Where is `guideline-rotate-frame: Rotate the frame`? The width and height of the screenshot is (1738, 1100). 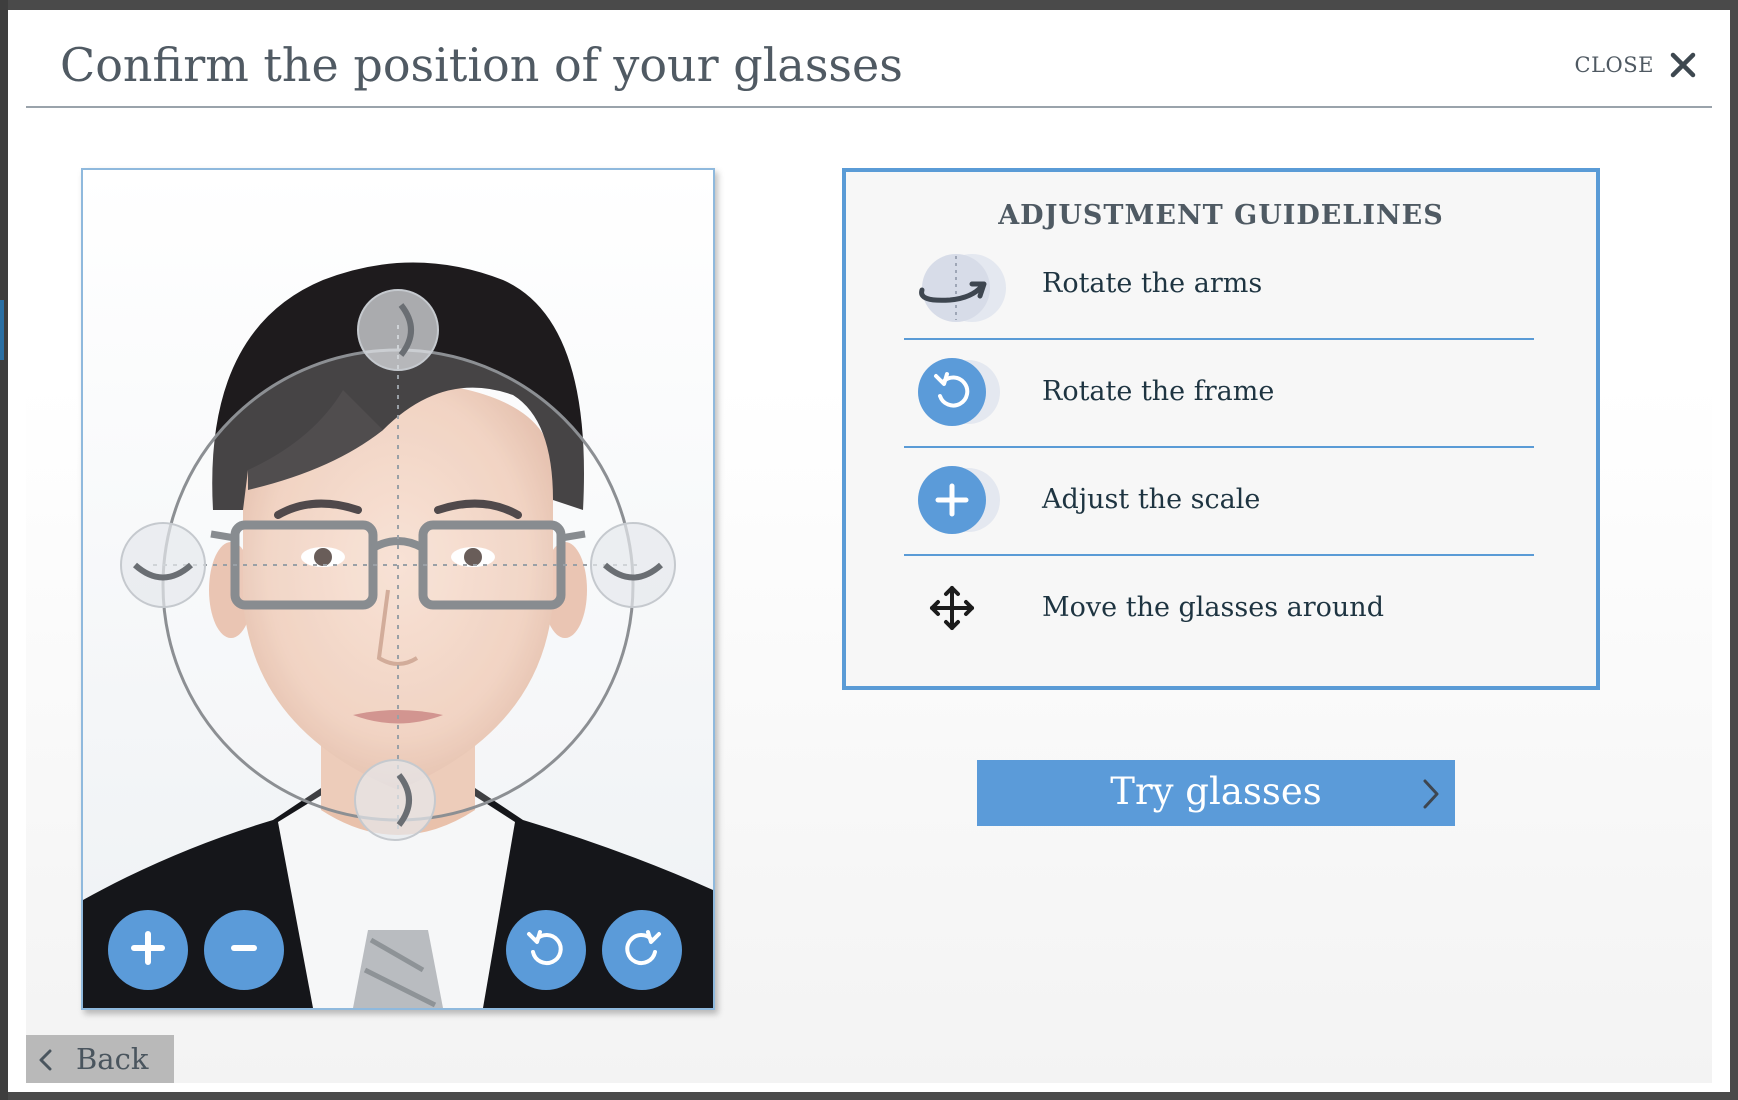
guideline-rotate-frame: Rotate the frame is located at coordinates (1219, 394).